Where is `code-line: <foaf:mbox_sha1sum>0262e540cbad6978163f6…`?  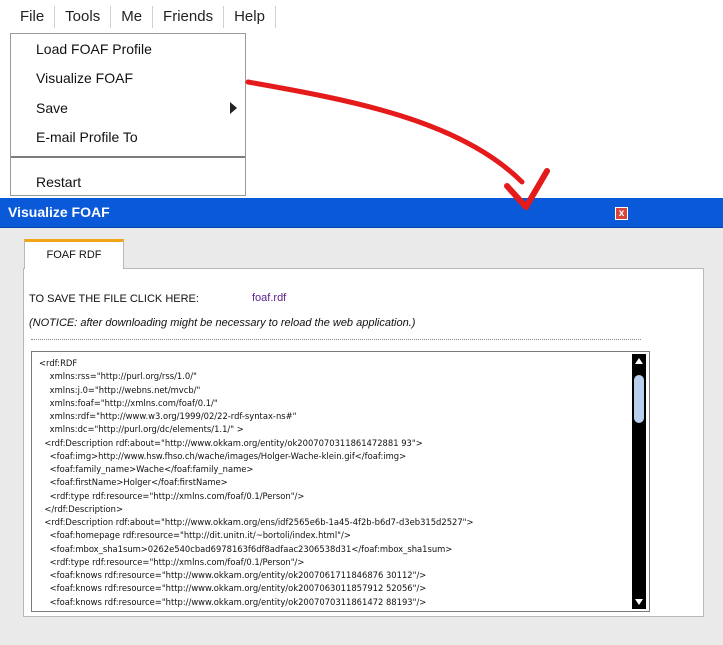 code-line: <foaf:mbox_sha1sum>0262e540cbad6978163f6… is located at coordinates (246, 548).